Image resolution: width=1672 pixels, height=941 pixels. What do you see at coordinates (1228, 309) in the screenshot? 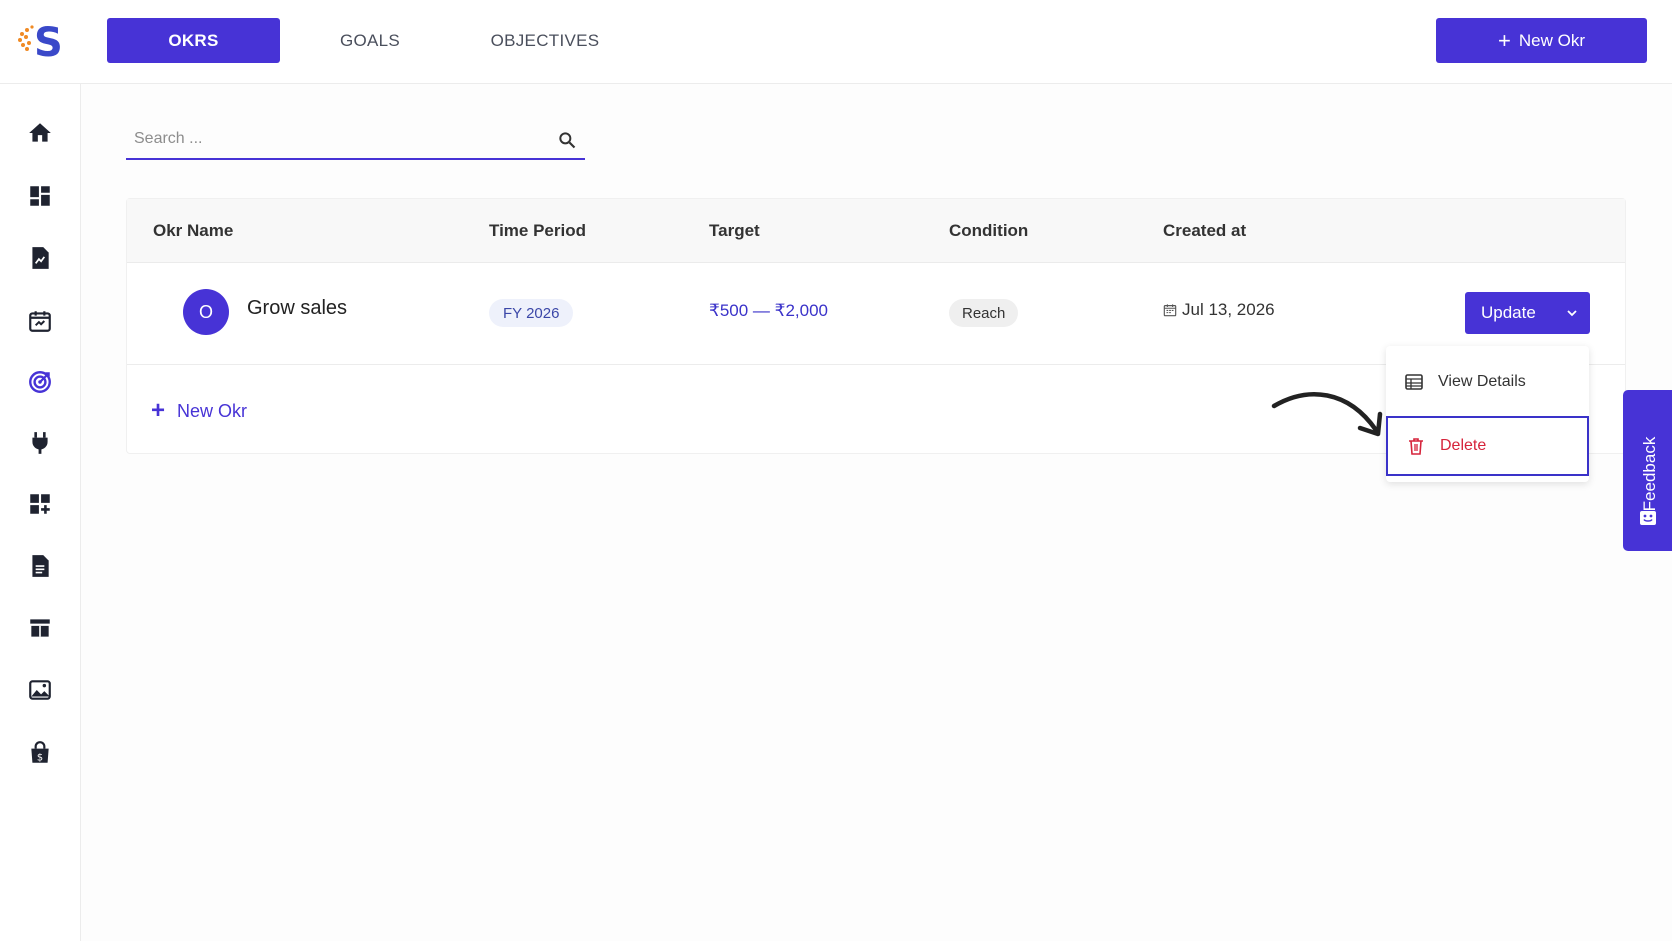
I see `created-at-date: Jul 13, 2026` at bounding box center [1228, 309].